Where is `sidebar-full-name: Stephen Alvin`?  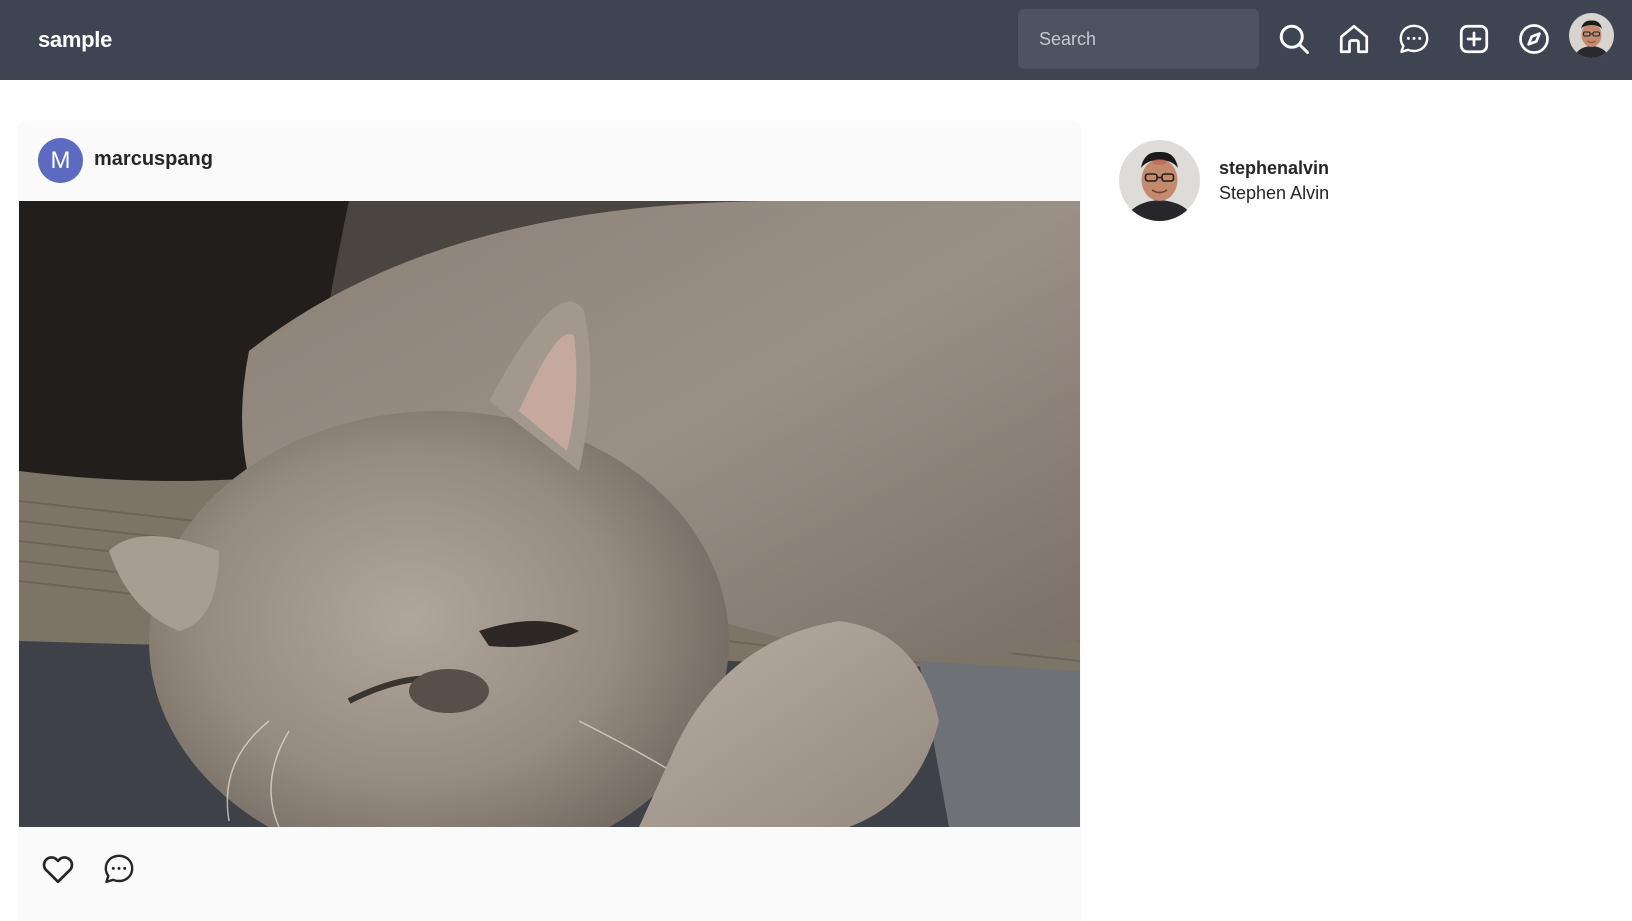
sidebar-full-name: Stephen Alvin is located at coordinates (1274, 193).